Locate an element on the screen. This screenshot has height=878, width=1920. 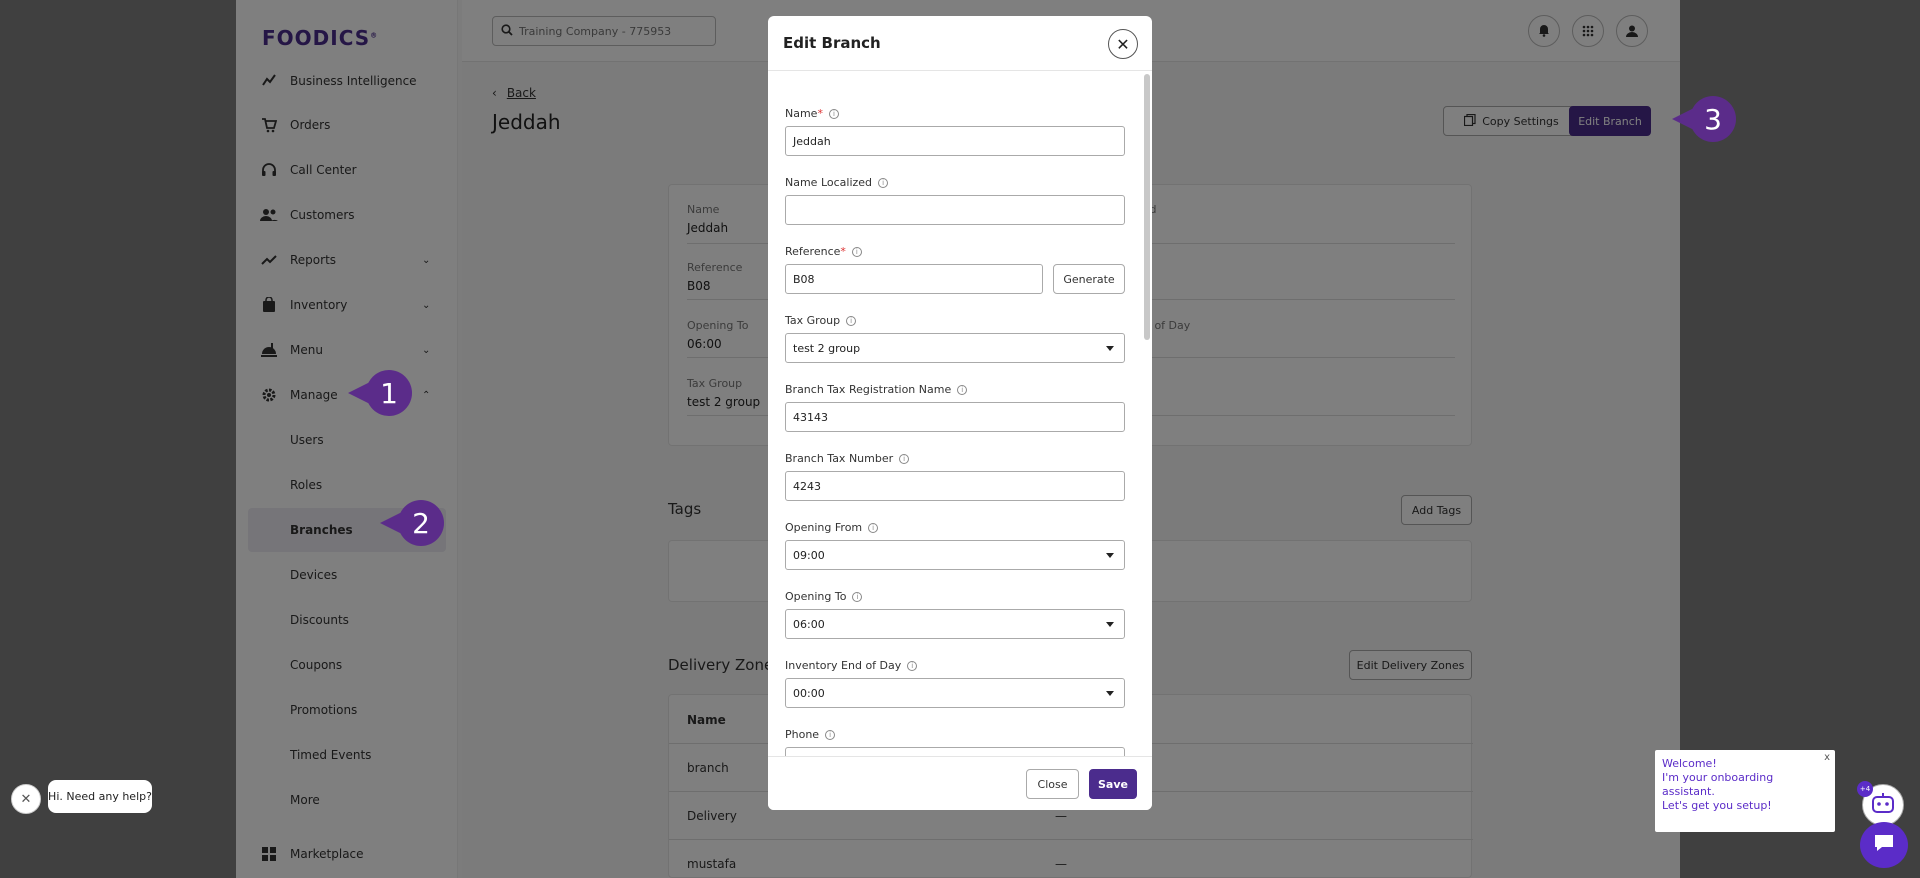
name-field: Jeddah is located at coordinates (955, 141).